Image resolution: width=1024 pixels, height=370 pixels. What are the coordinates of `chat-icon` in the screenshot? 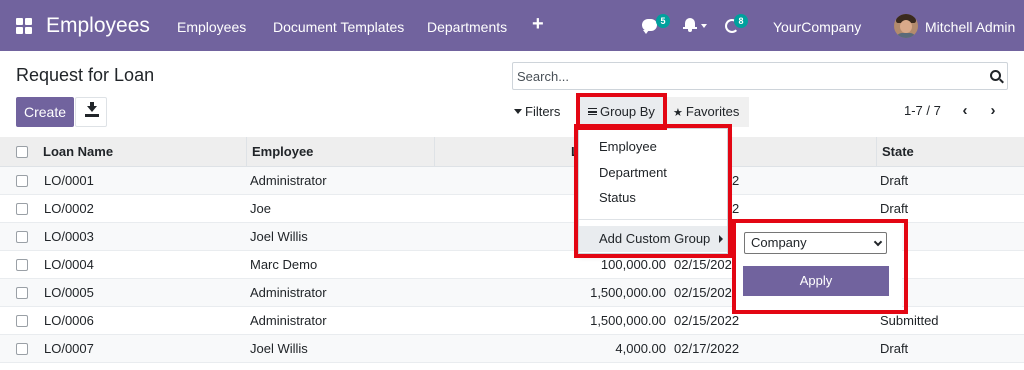 It's located at (649, 26).